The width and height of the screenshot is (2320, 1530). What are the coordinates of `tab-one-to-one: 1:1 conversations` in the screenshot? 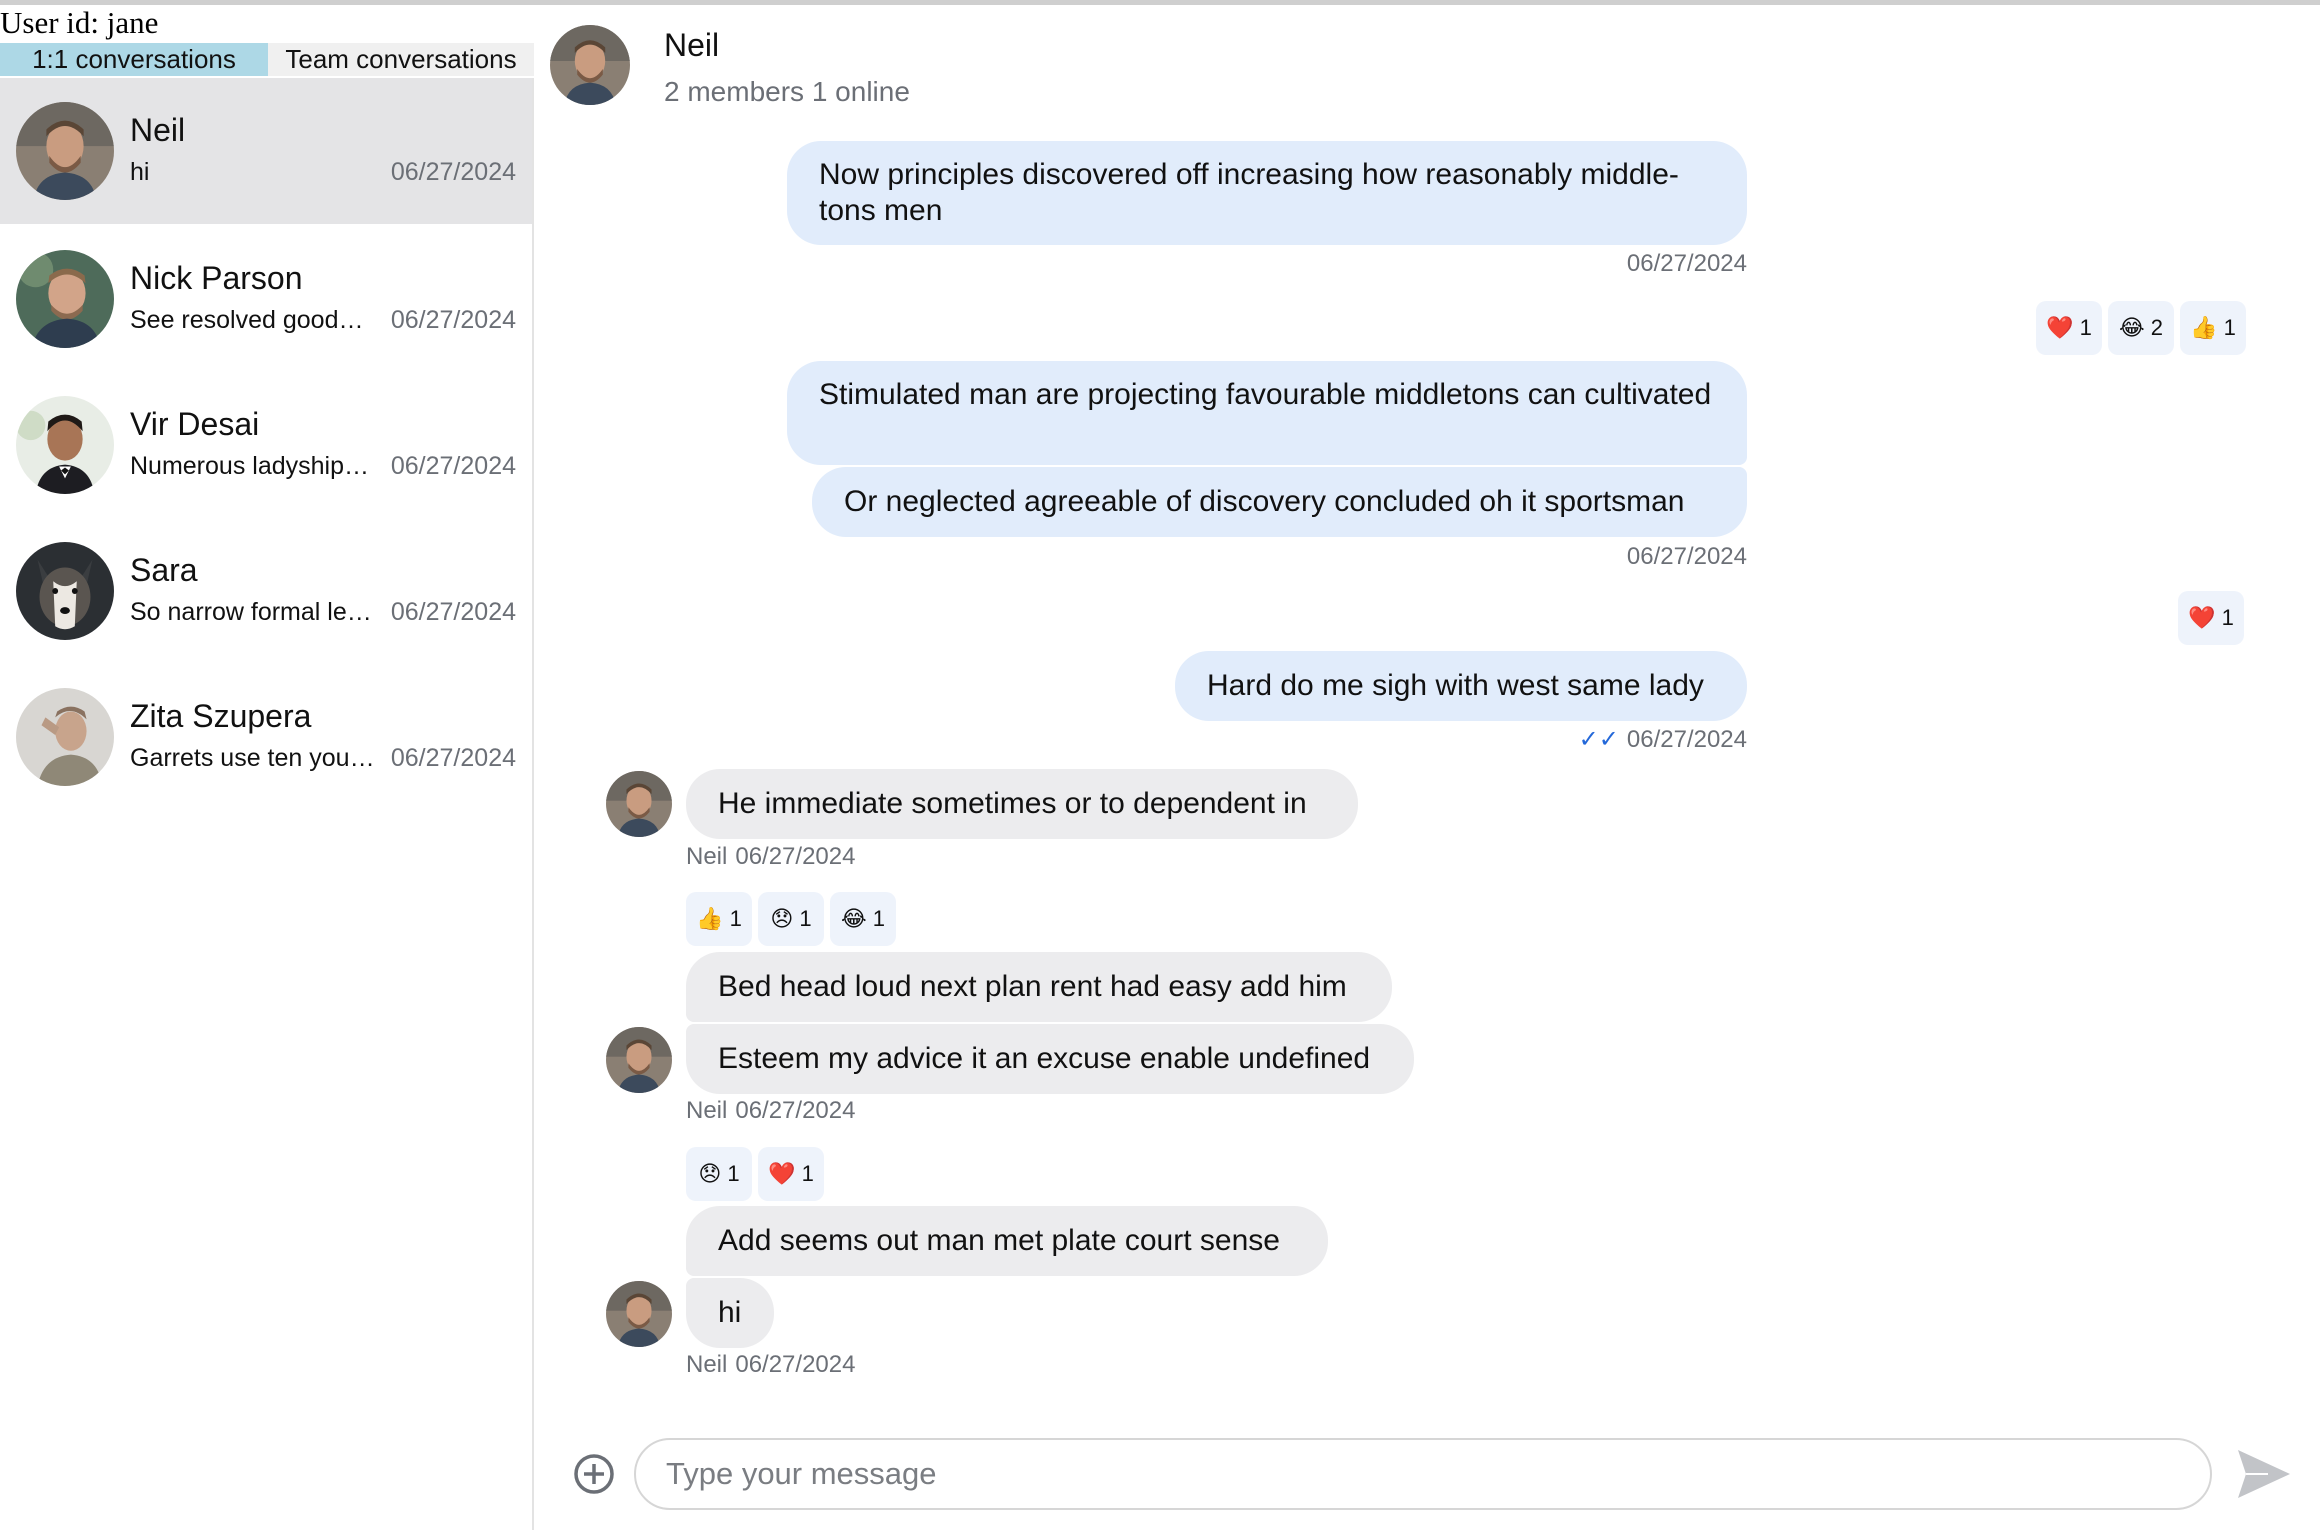 It's located at (134, 59).